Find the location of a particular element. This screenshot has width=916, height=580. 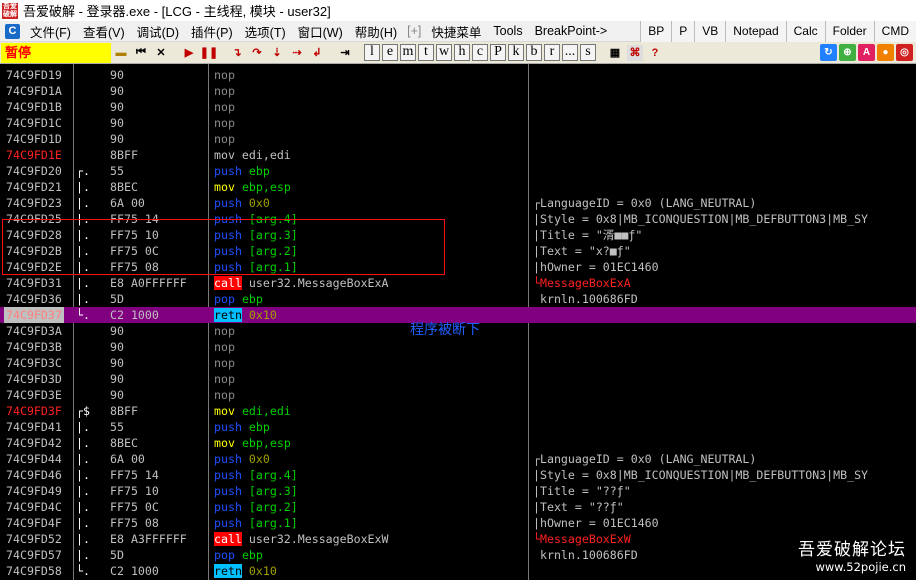

tab-vb: VB is located at coordinates (710, 31).